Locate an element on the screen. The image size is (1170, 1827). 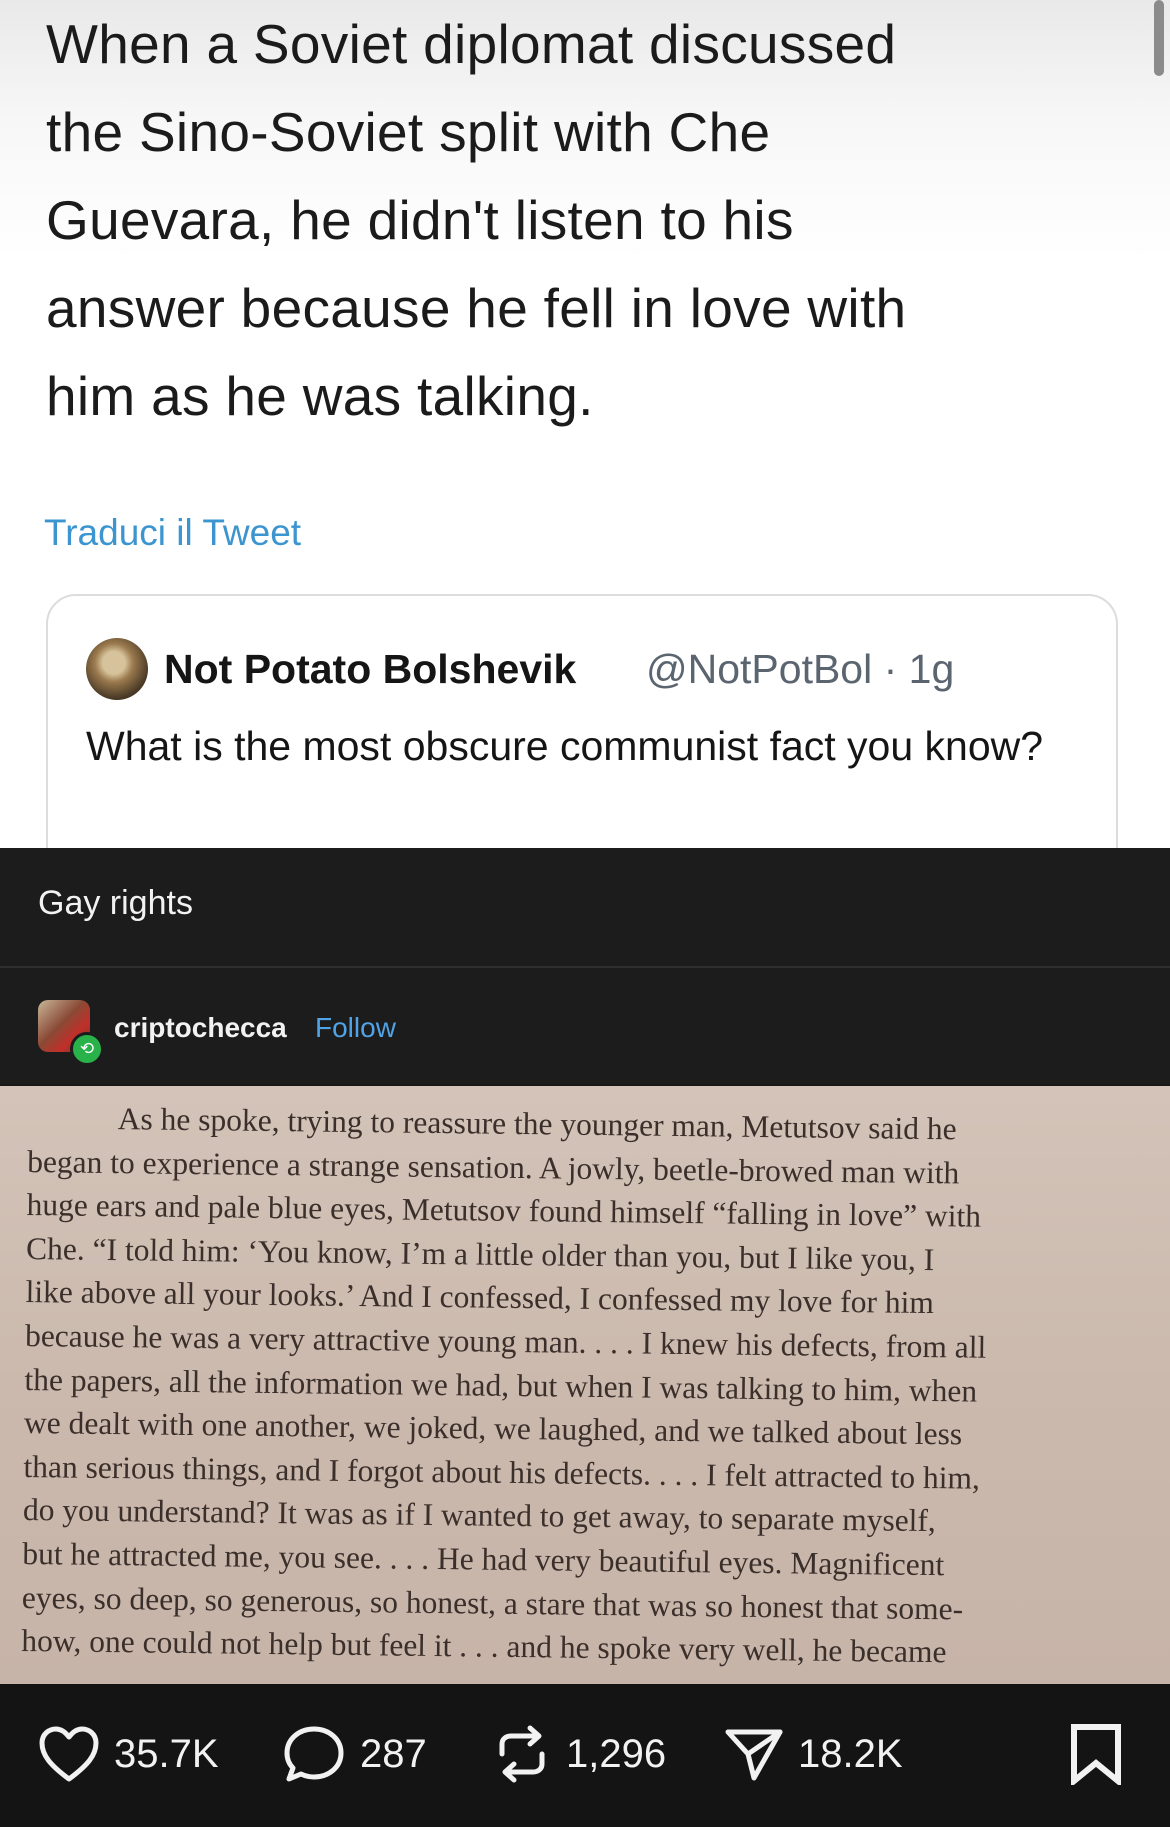
translate-tweet-link: Traduci il Tweet is located at coordinates (172, 533).